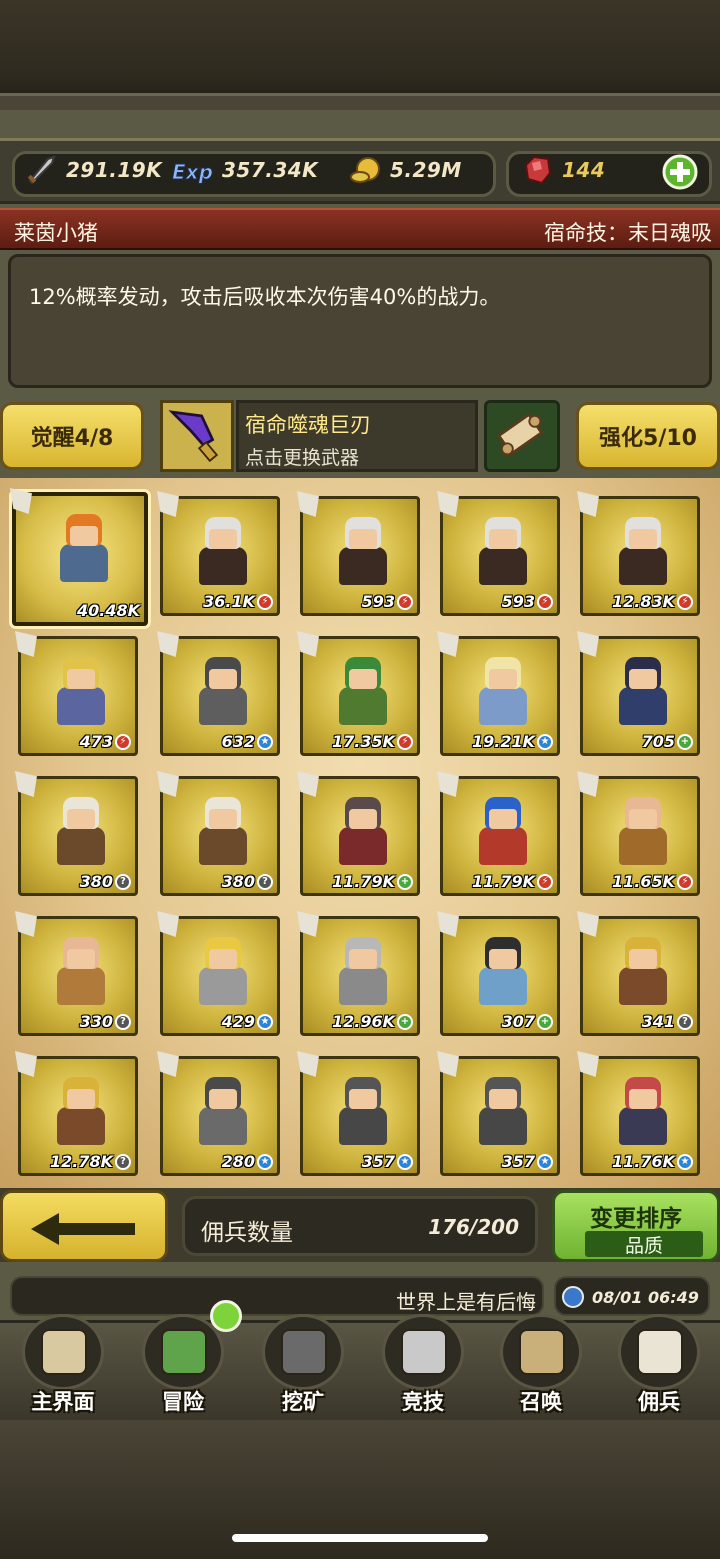 This screenshot has height=1559, width=720. Describe the element at coordinates (76, 693) in the screenshot. I see `mercenary-card: 473 ⚡` at that location.